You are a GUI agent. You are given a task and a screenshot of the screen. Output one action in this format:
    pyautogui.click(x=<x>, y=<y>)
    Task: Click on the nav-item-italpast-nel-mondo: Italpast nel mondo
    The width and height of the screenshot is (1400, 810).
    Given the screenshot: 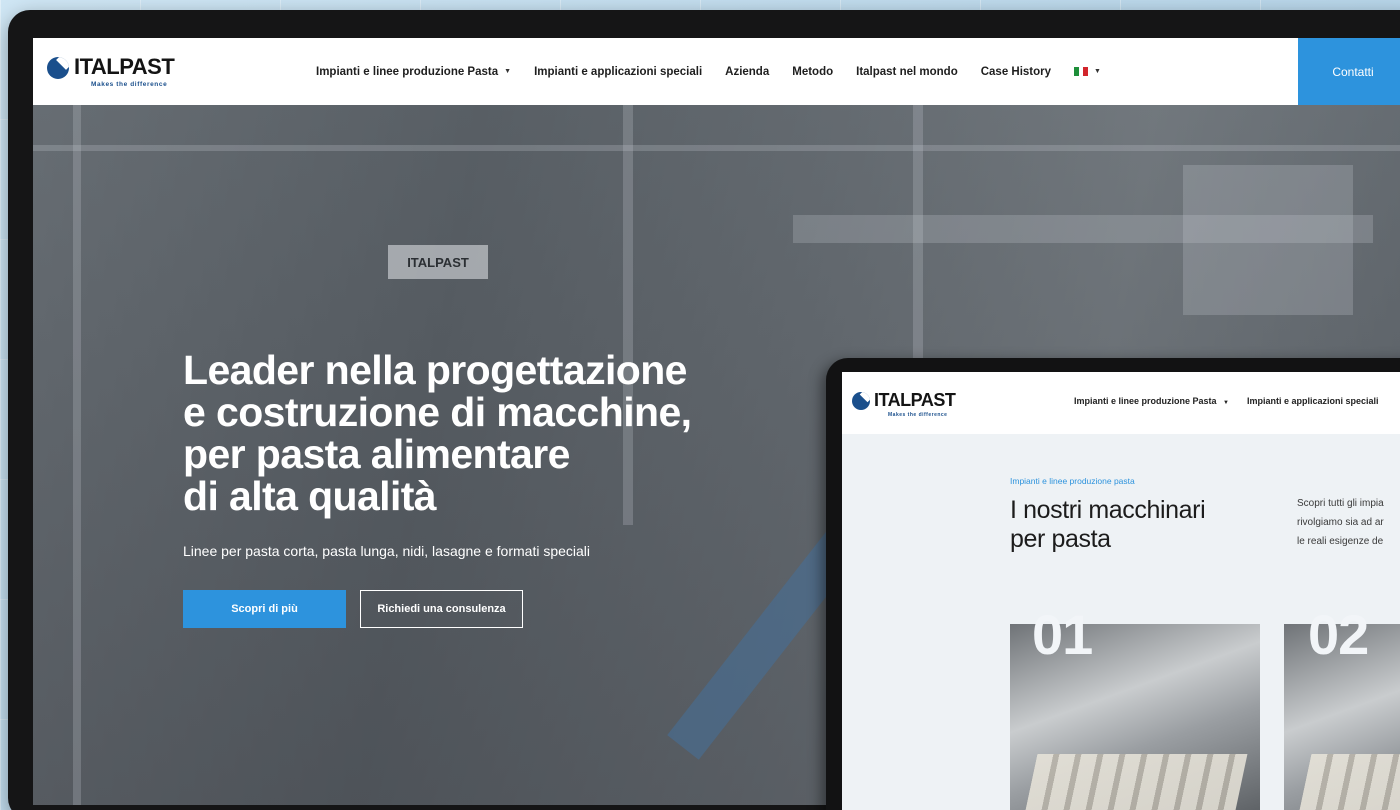 What is the action you would take?
    pyautogui.click(x=907, y=72)
    